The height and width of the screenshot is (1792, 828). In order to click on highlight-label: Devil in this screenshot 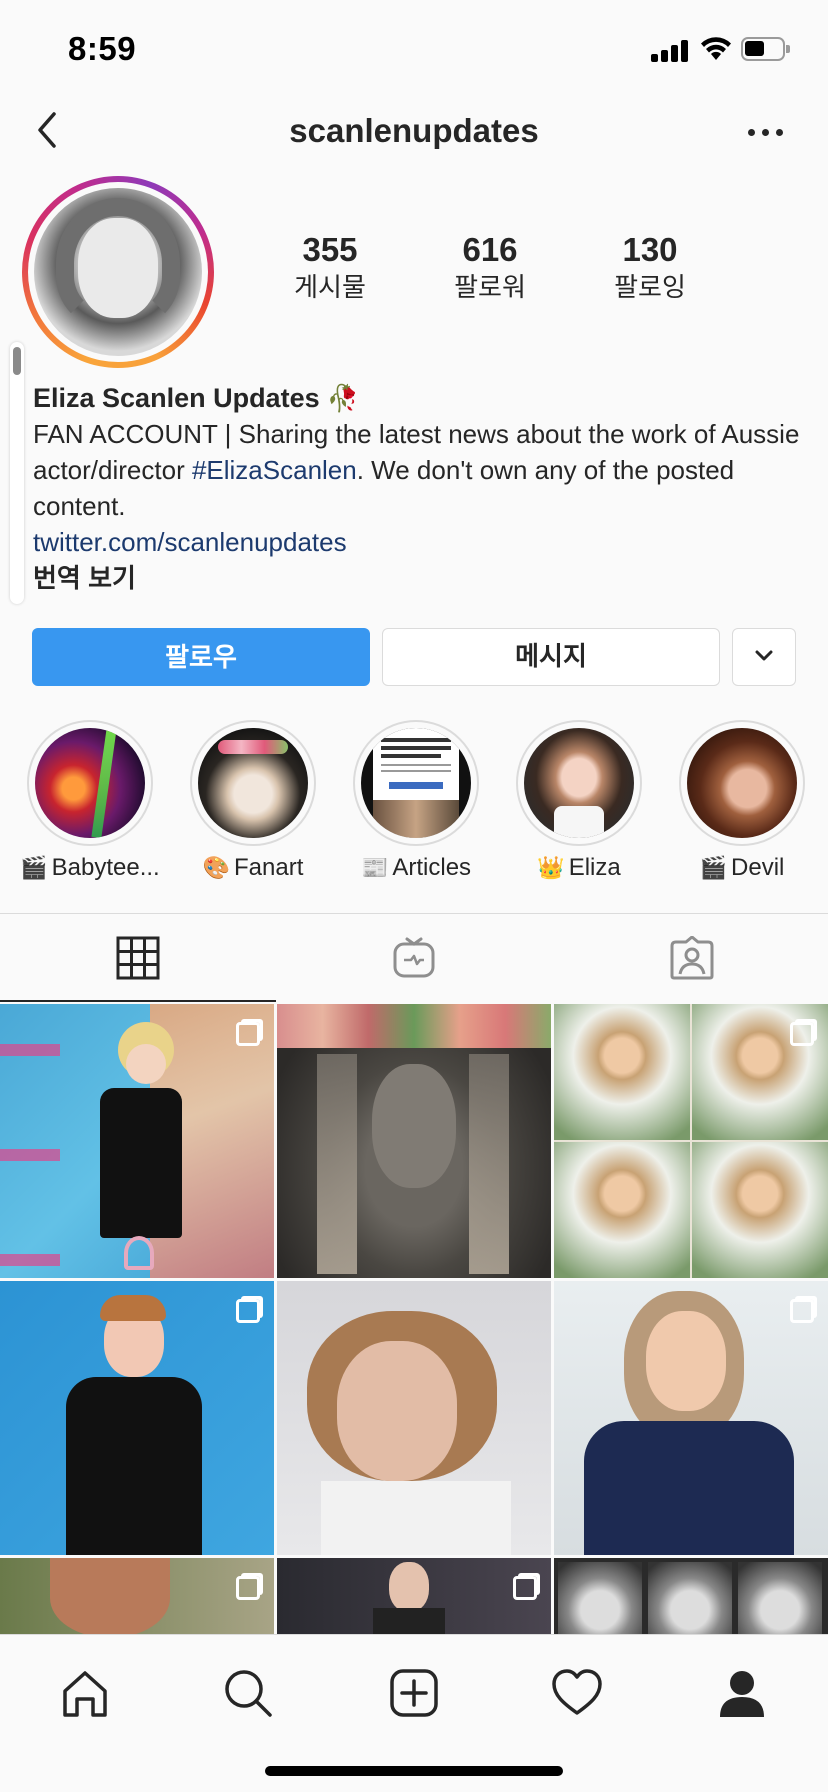, I will do `click(758, 867)`.